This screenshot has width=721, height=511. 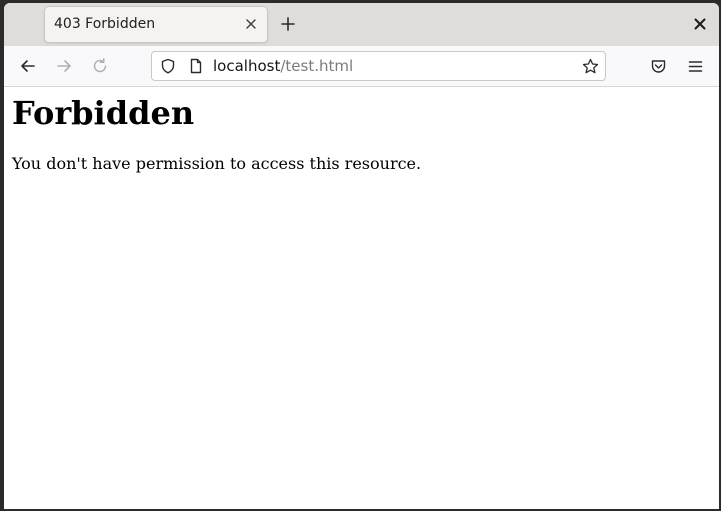 What do you see at coordinates (378, 66) in the screenshot?
I see `address-bar: localhost/test.html` at bounding box center [378, 66].